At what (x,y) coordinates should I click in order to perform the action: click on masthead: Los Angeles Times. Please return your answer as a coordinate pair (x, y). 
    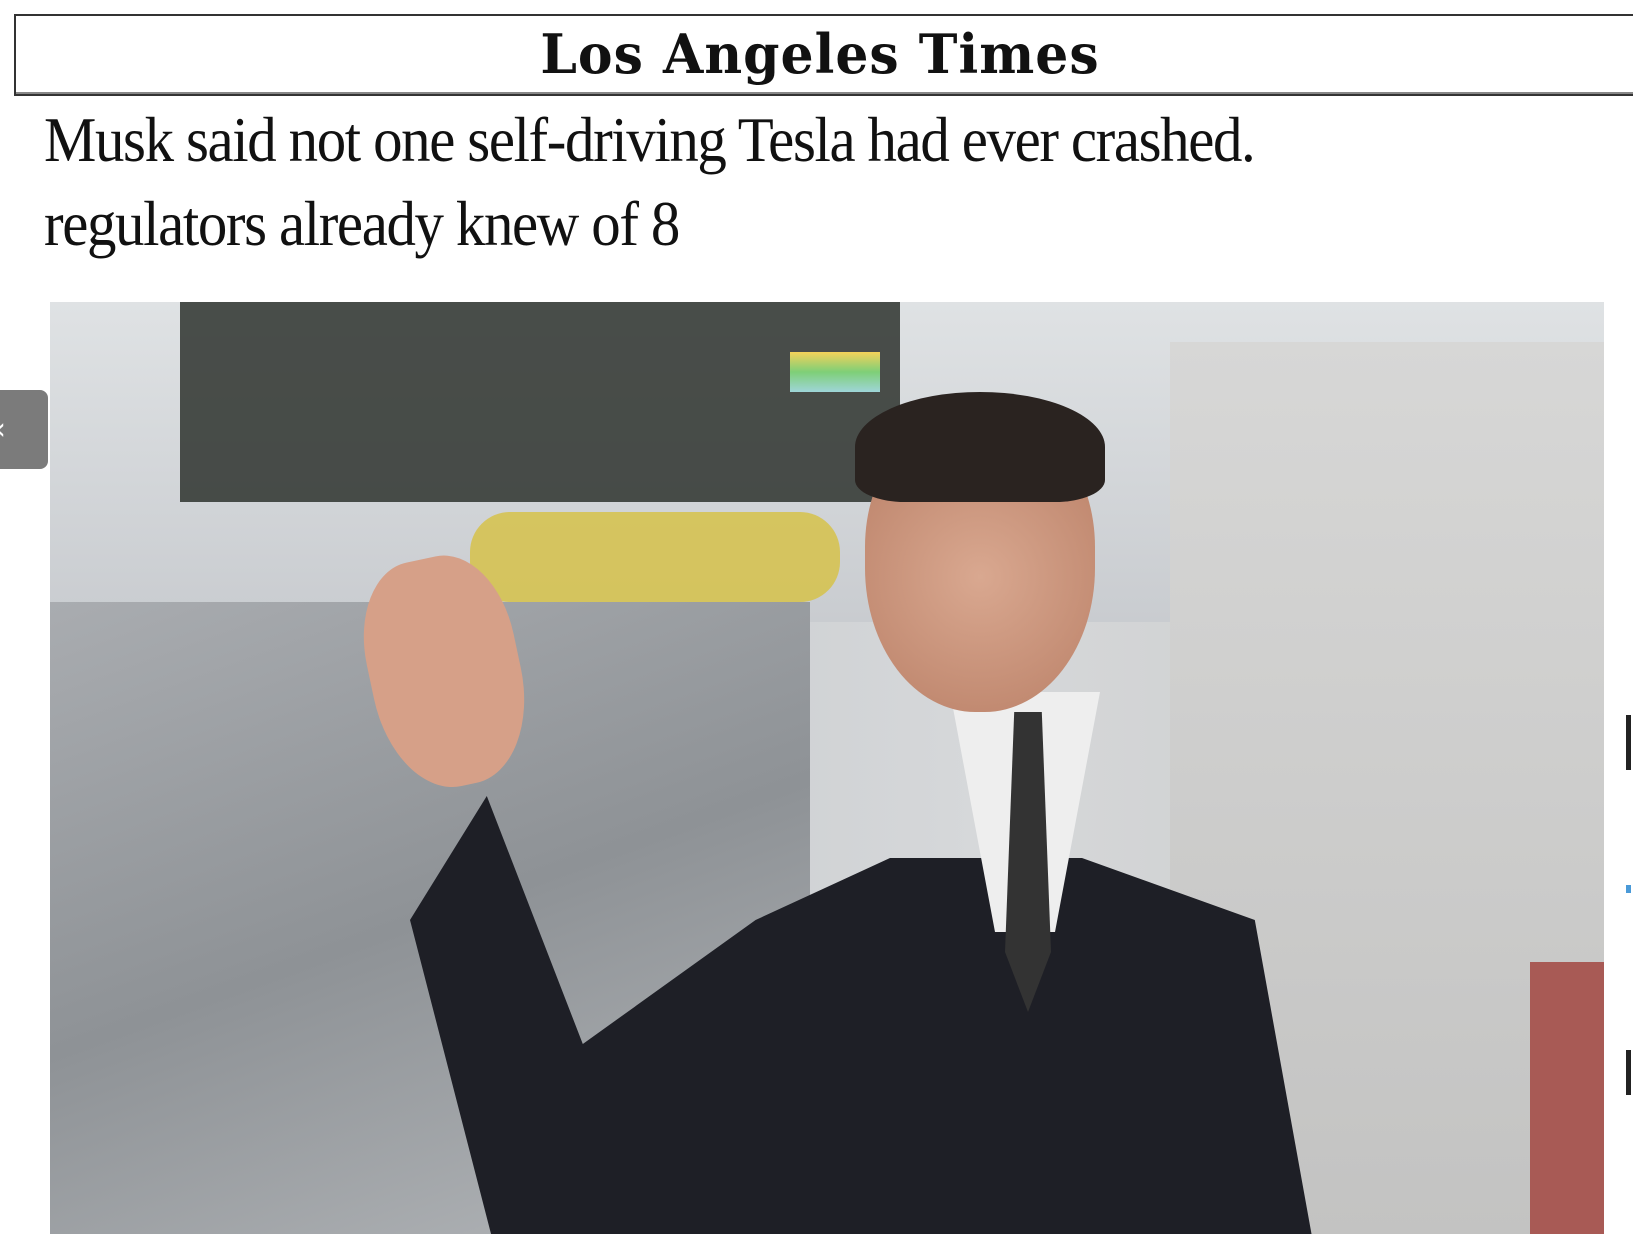
    Looking at the image, I should click on (823, 55).